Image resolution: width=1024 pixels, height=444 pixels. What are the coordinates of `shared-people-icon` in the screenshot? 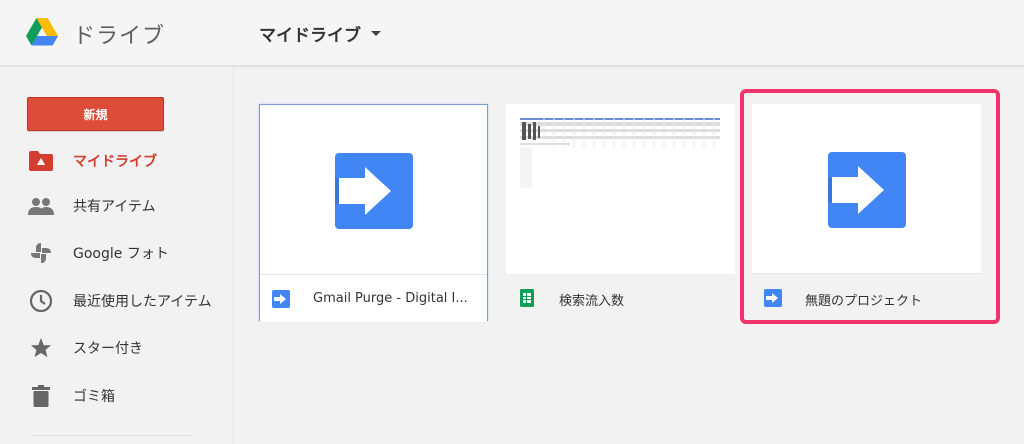 It's located at (41, 206).